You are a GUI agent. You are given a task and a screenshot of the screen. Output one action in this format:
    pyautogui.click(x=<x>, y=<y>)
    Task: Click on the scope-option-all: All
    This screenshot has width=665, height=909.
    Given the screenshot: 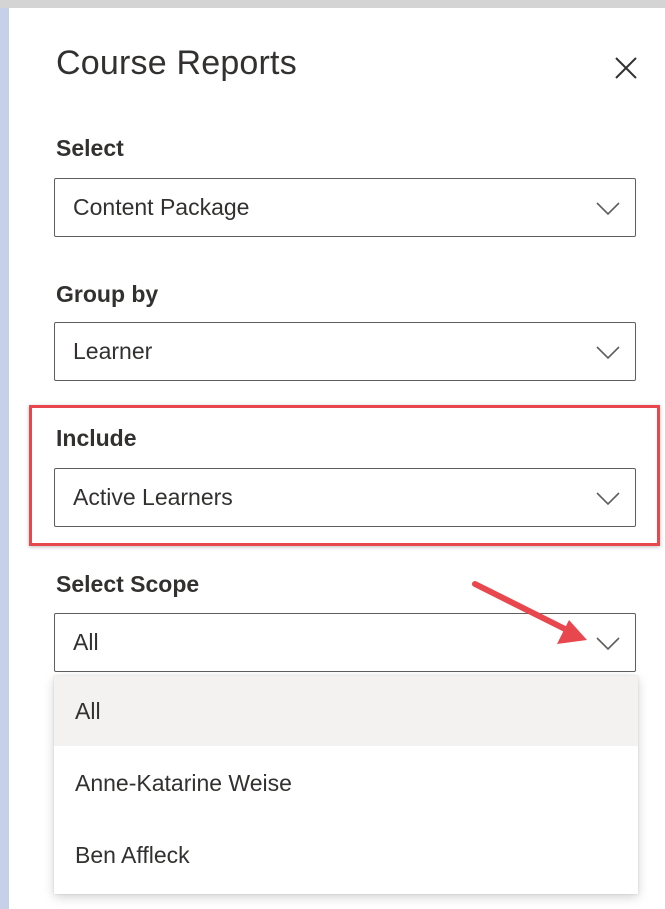 What is the action you would take?
    pyautogui.click(x=346, y=711)
    